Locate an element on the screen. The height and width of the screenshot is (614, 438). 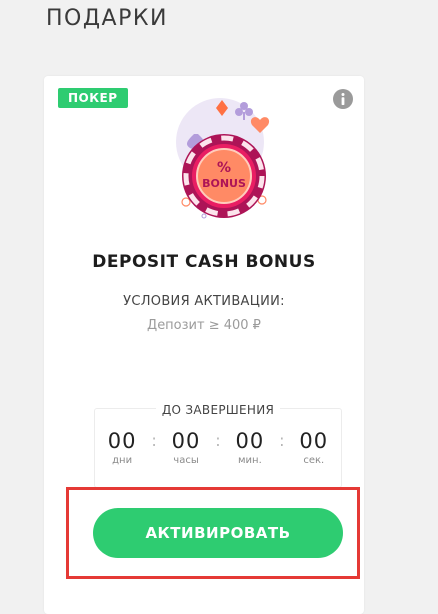
chip-text: BONUS is located at coordinates (224, 183).